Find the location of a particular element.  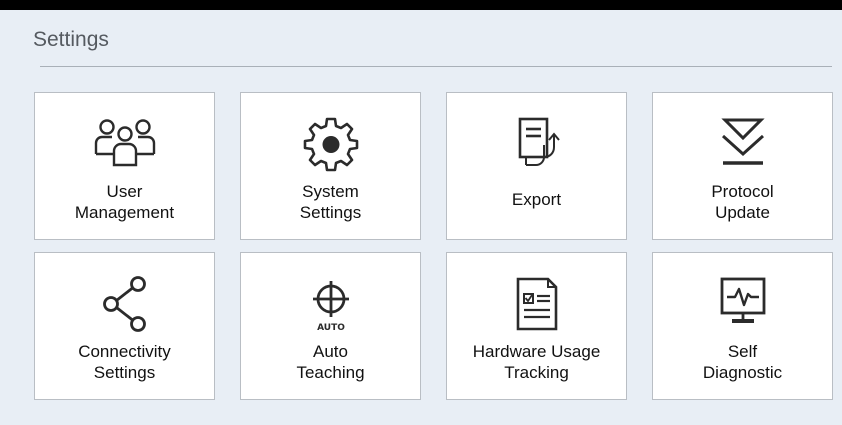

auto-caption: AUTO is located at coordinates (331, 328).